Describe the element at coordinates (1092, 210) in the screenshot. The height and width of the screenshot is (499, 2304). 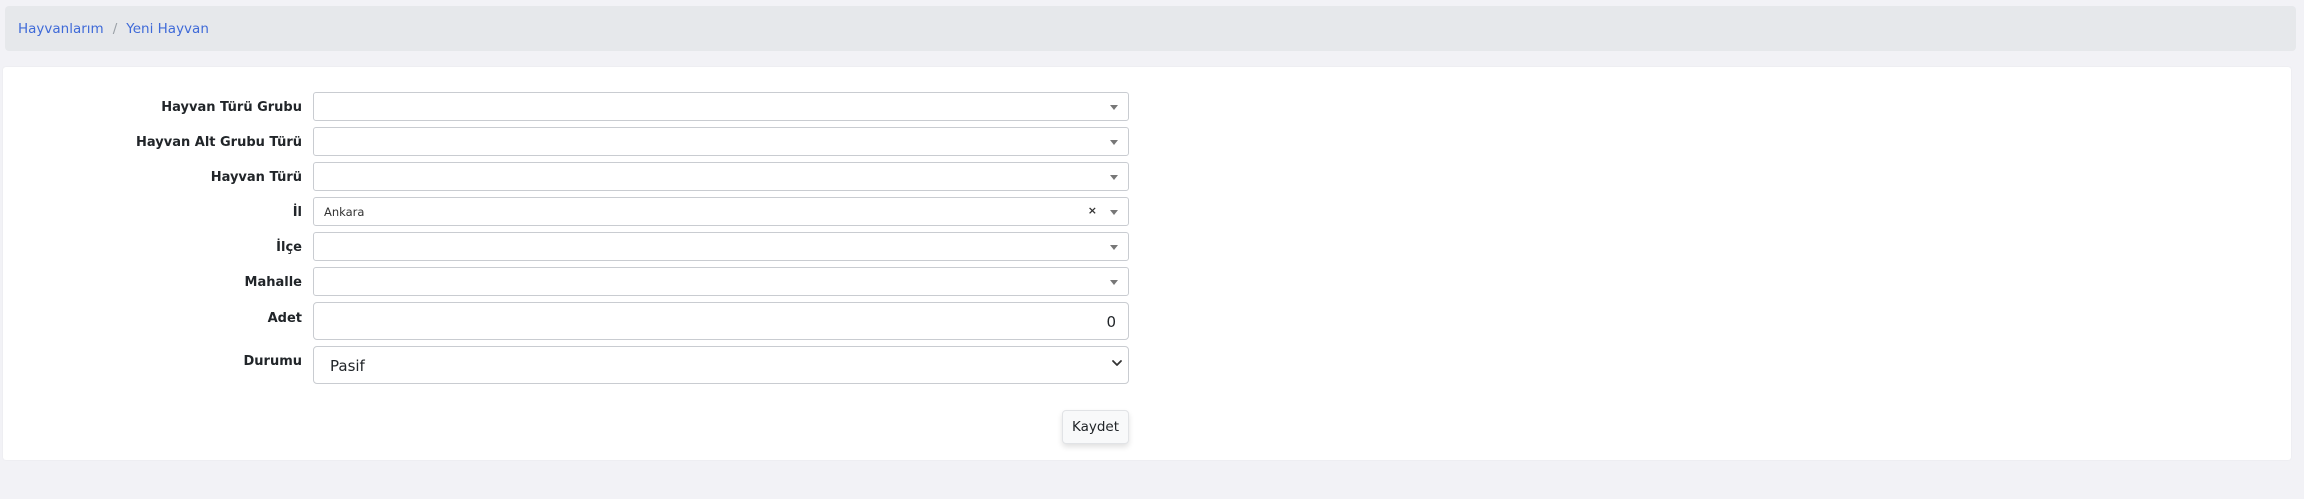
I see `clear-icon: ×` at that location.